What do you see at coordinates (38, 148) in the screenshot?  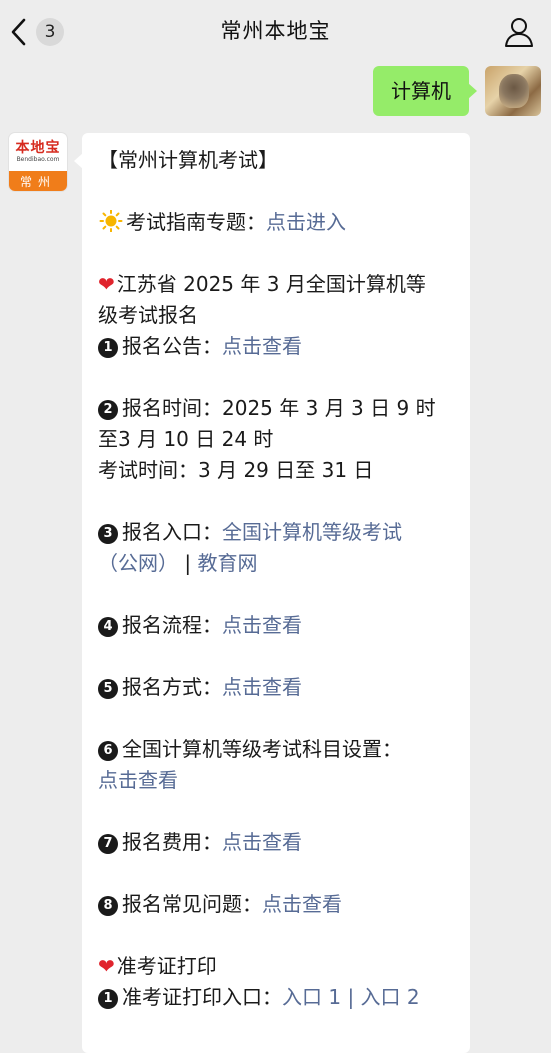 I see `logo-text: 本地宝` at bounding box center [38, 148].